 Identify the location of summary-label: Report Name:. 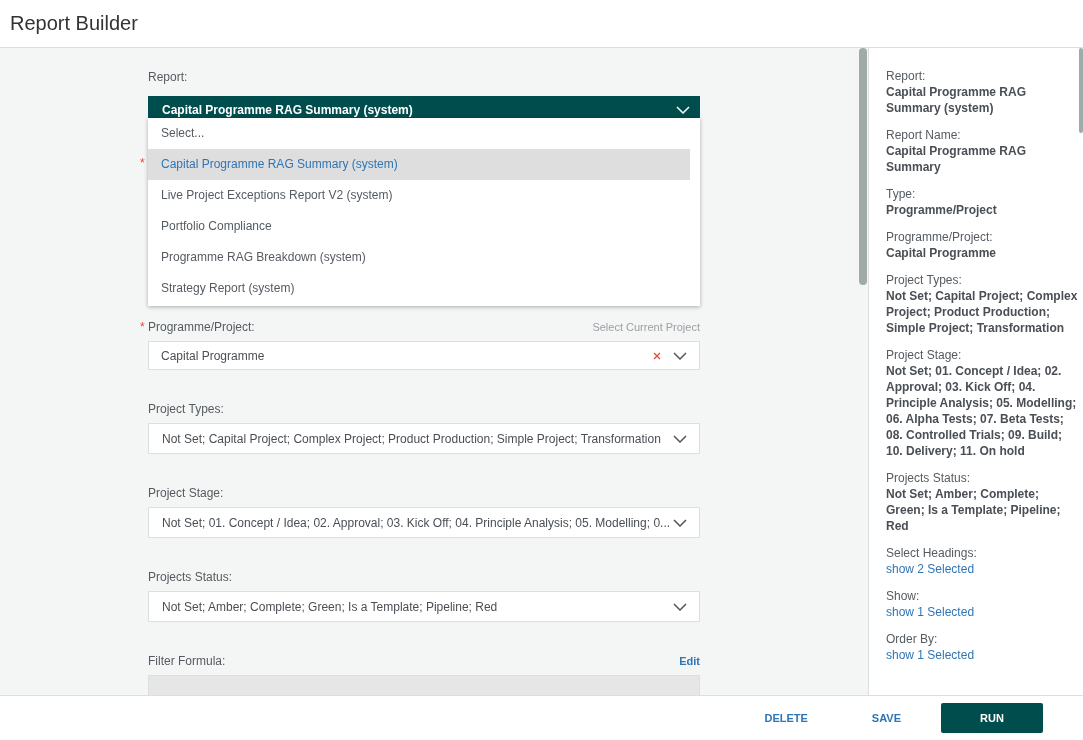
(924, 135).